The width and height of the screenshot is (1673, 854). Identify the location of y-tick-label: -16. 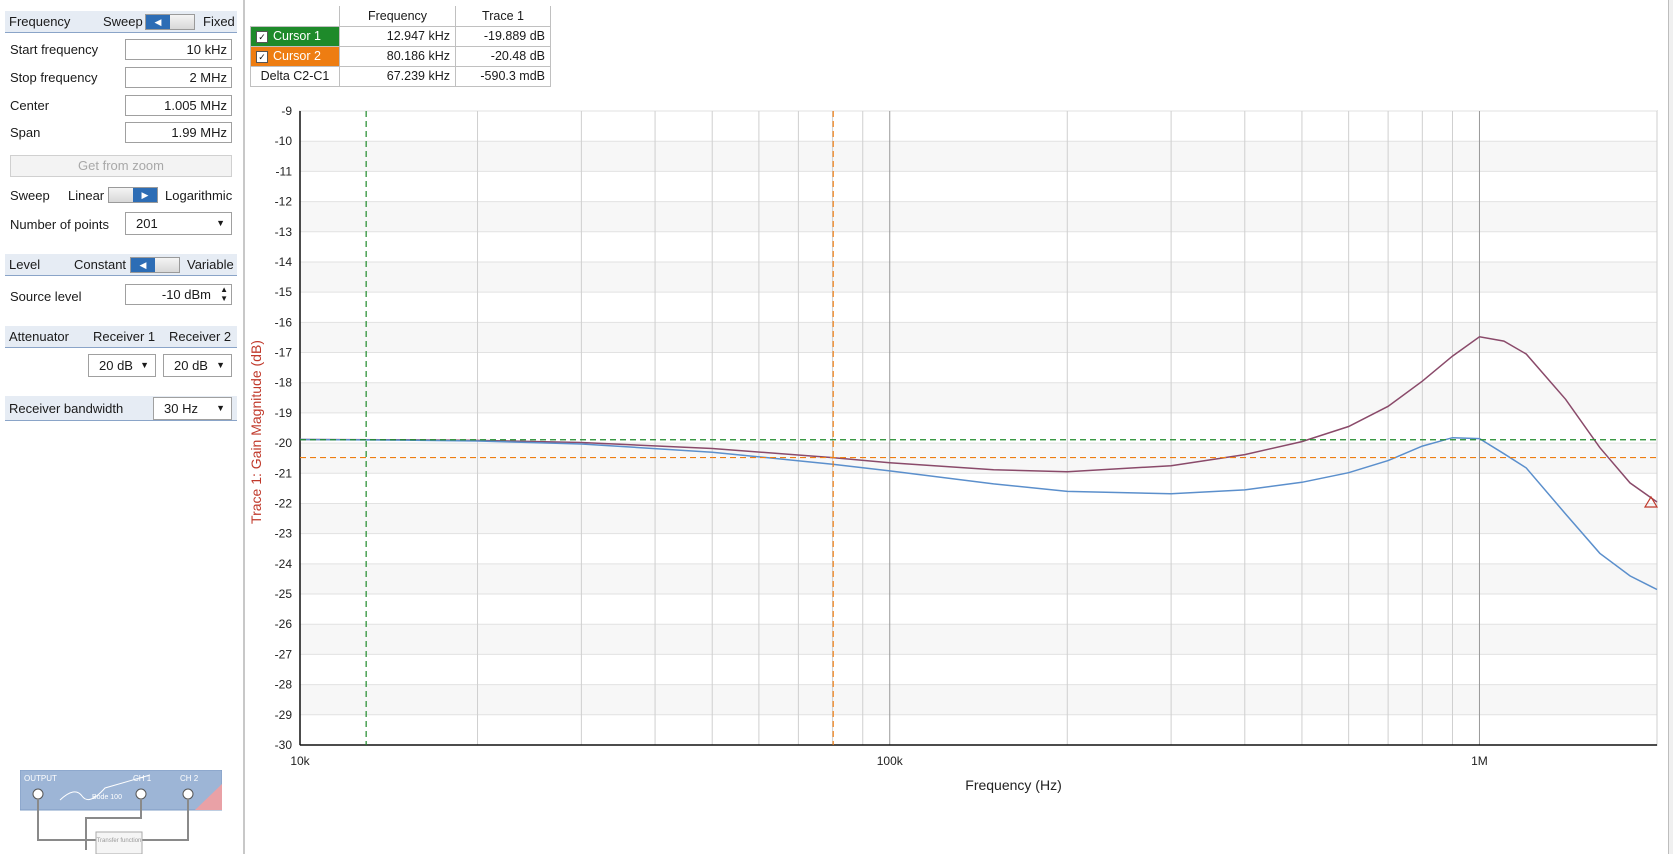
(284, 322).